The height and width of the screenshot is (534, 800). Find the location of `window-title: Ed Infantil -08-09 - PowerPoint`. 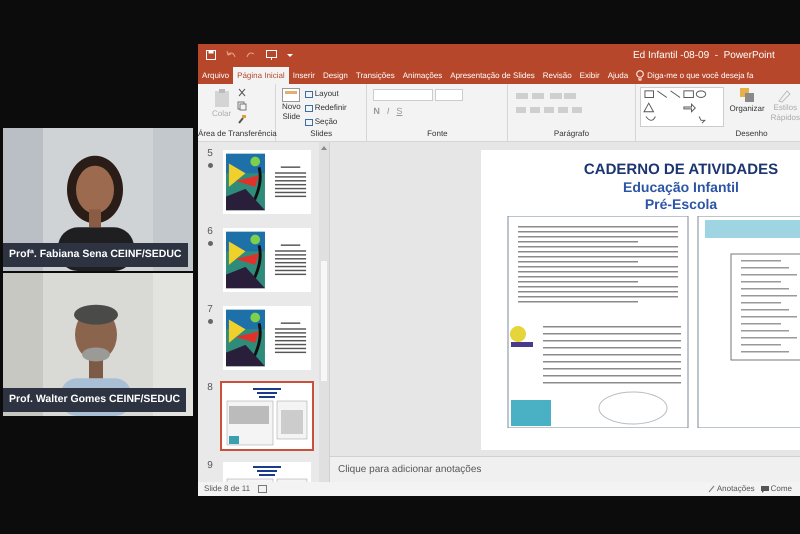

window-title: Ed Infantil -08-09 - PowerPoint is located at coordinates (704, 55).